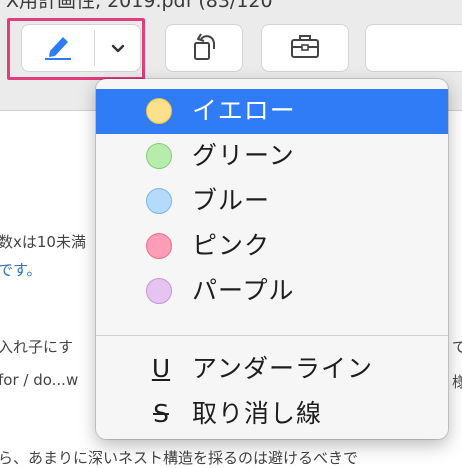 This screenshot has height=468, width=462. I want to click on document-line: 数xは10未満, so click(43, 242).